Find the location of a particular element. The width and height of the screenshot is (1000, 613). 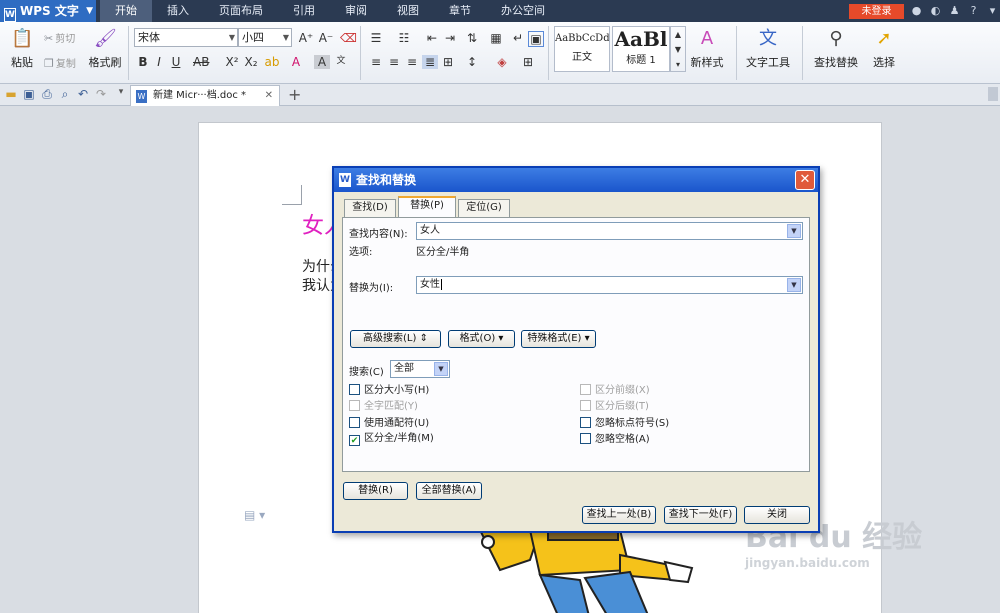

tab-insert: 插入 is located at coordinates (178, 11).